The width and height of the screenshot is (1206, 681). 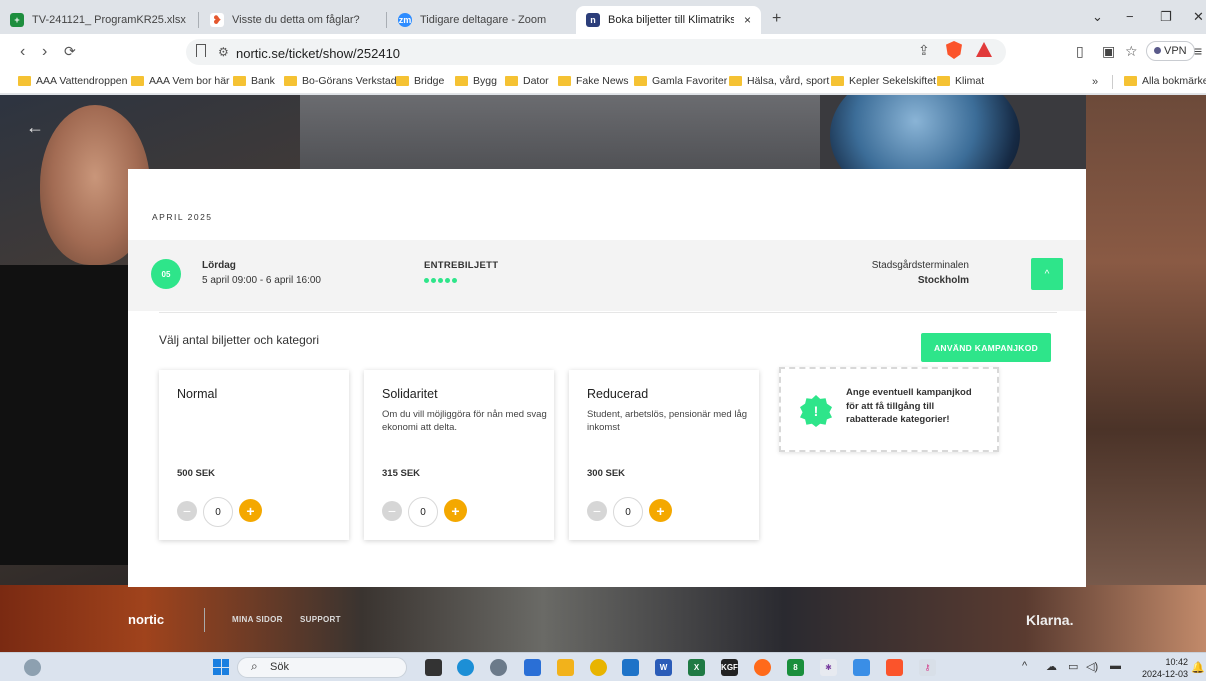 What do you see at coordinates (320, 619) in the screenshot?
I see `footer-link-support: SUPPORT` at bounding box center [320, 619].